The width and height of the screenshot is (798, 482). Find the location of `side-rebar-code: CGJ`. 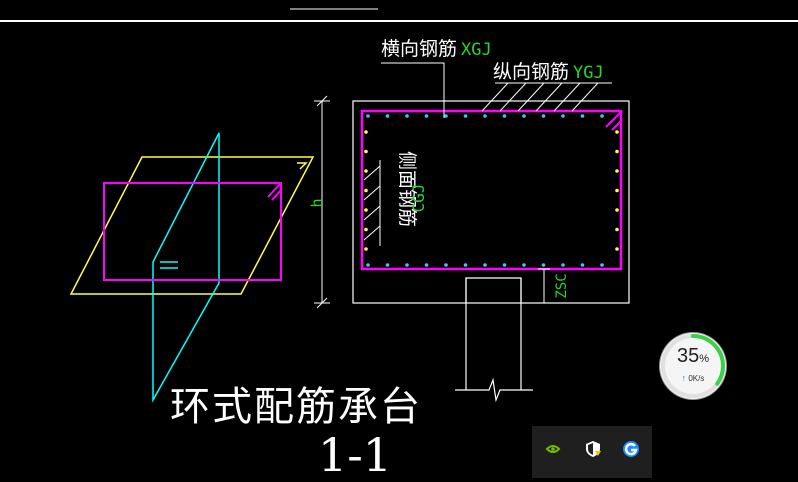

side-rebar-code: CGJ is located at coordinates (418, 198).